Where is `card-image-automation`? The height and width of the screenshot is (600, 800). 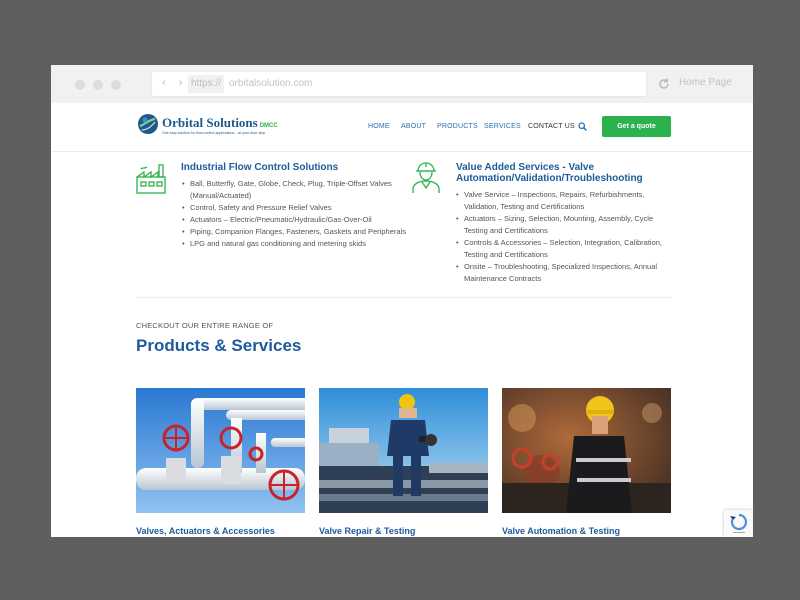 card-image-automation is located at coordinates (586, 450).